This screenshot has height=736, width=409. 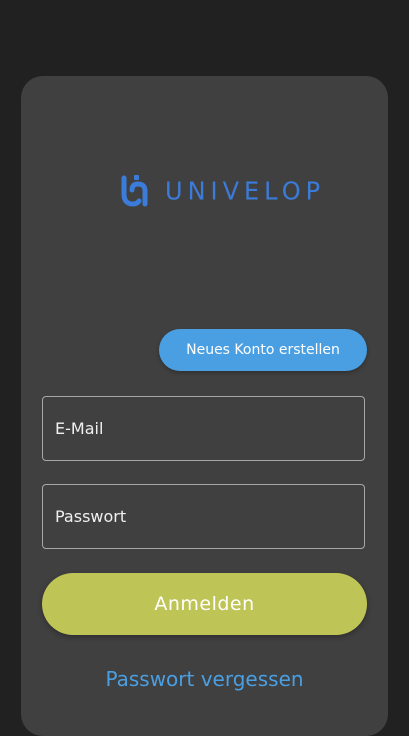 I want to click on password-field, so click(x=203, y=516).